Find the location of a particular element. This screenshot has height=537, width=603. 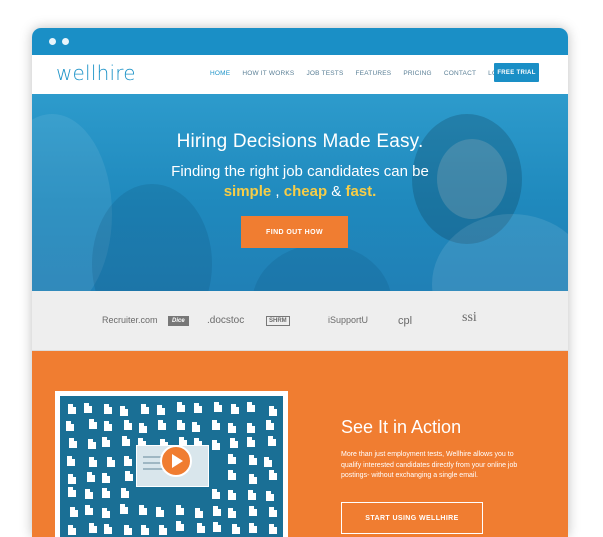

nav-item-contact: CONTACT is located at coordinates (460, 73).